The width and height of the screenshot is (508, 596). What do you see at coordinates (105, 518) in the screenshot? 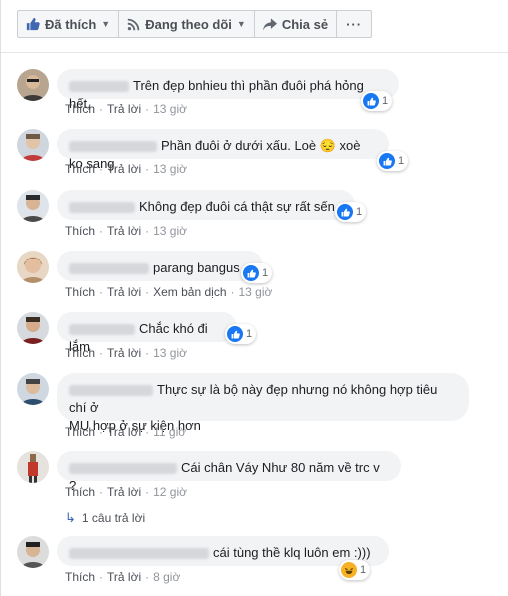
I see `view-replies-link: ↳ 1 câu trả lời` at bounding box center [105, 518].